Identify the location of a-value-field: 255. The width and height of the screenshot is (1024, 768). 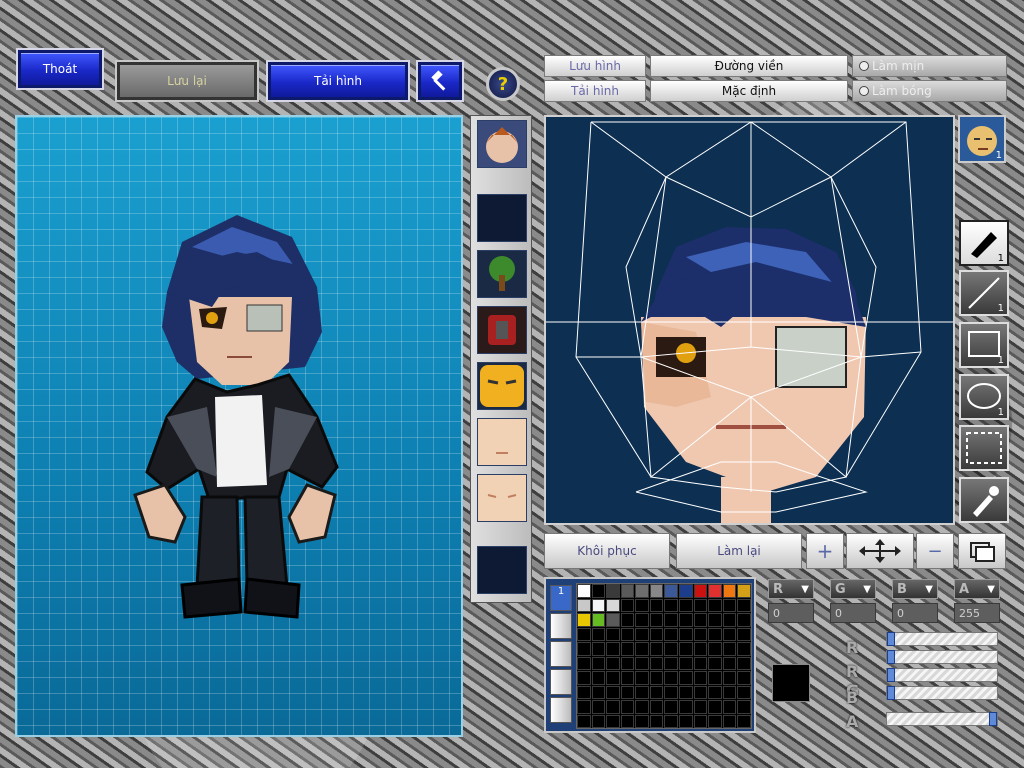
(977, 613).